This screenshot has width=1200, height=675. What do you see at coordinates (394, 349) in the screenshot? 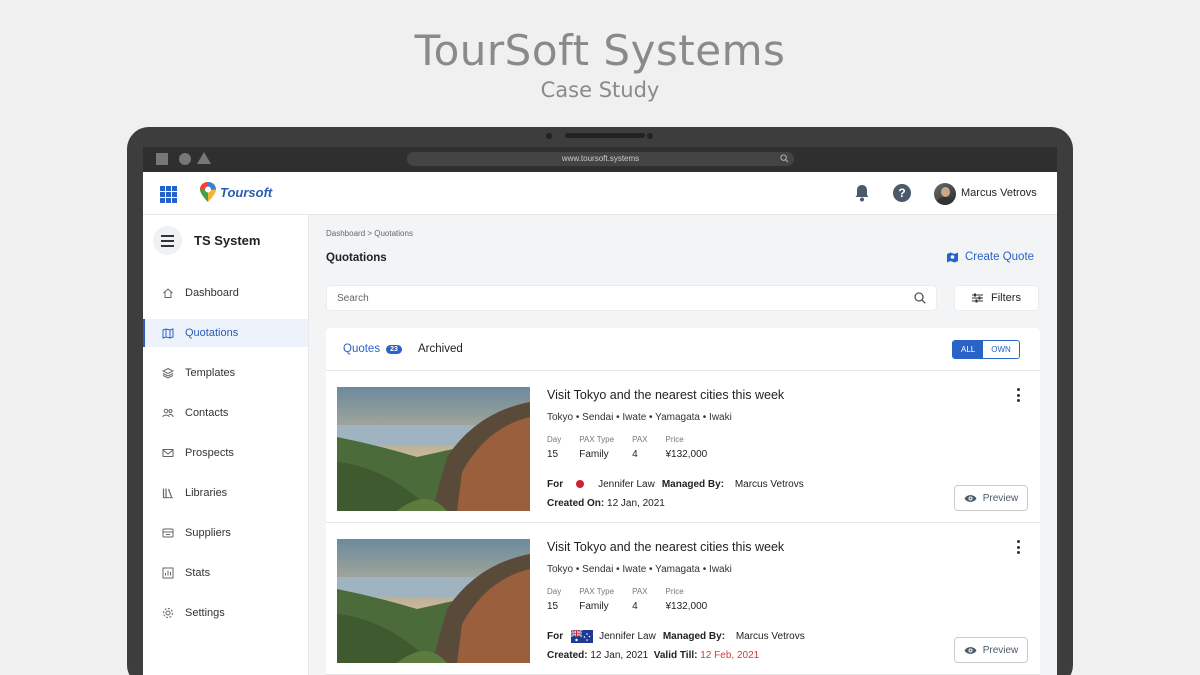
I see `count-badge: 23` at bounding box center [394, 349].